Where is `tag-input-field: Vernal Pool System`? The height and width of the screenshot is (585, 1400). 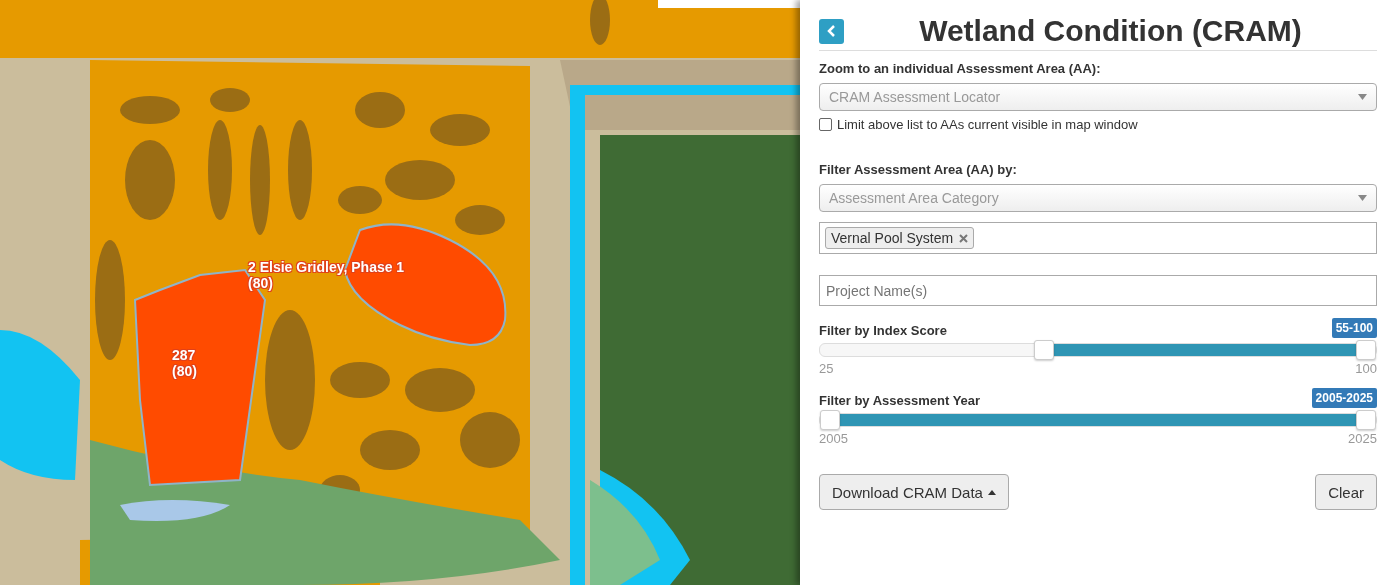 tag-input-field: Vernal Pool System is located at coordinates (1098, 238).